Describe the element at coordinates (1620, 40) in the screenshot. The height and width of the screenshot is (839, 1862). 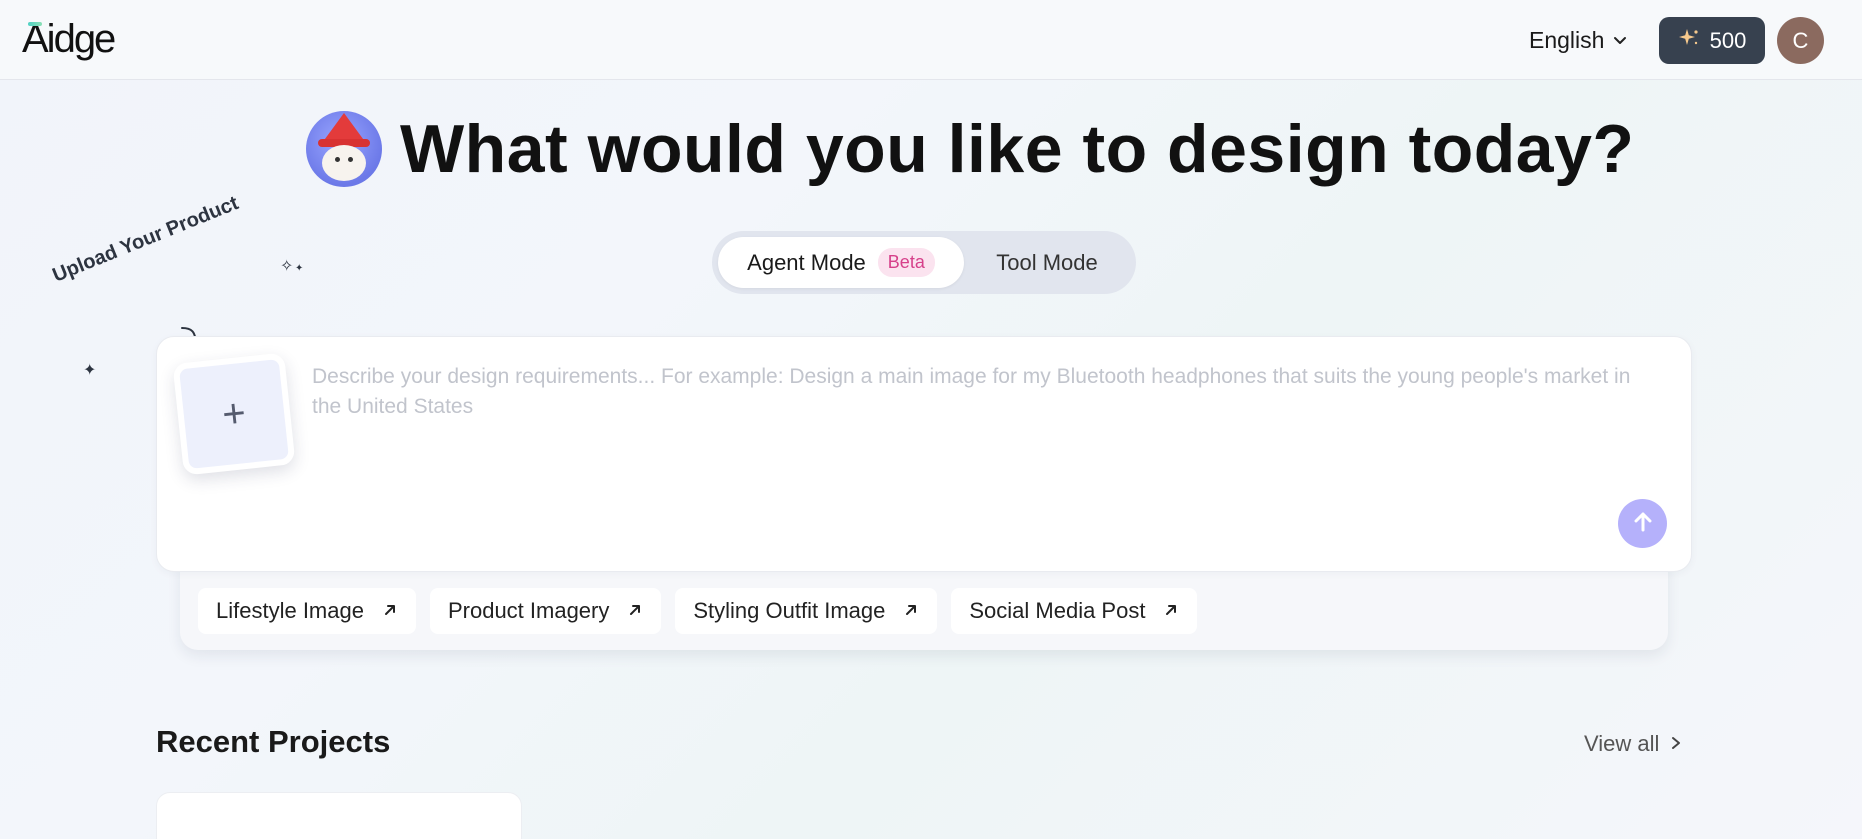
I see `chevron-down-icon` at that location.